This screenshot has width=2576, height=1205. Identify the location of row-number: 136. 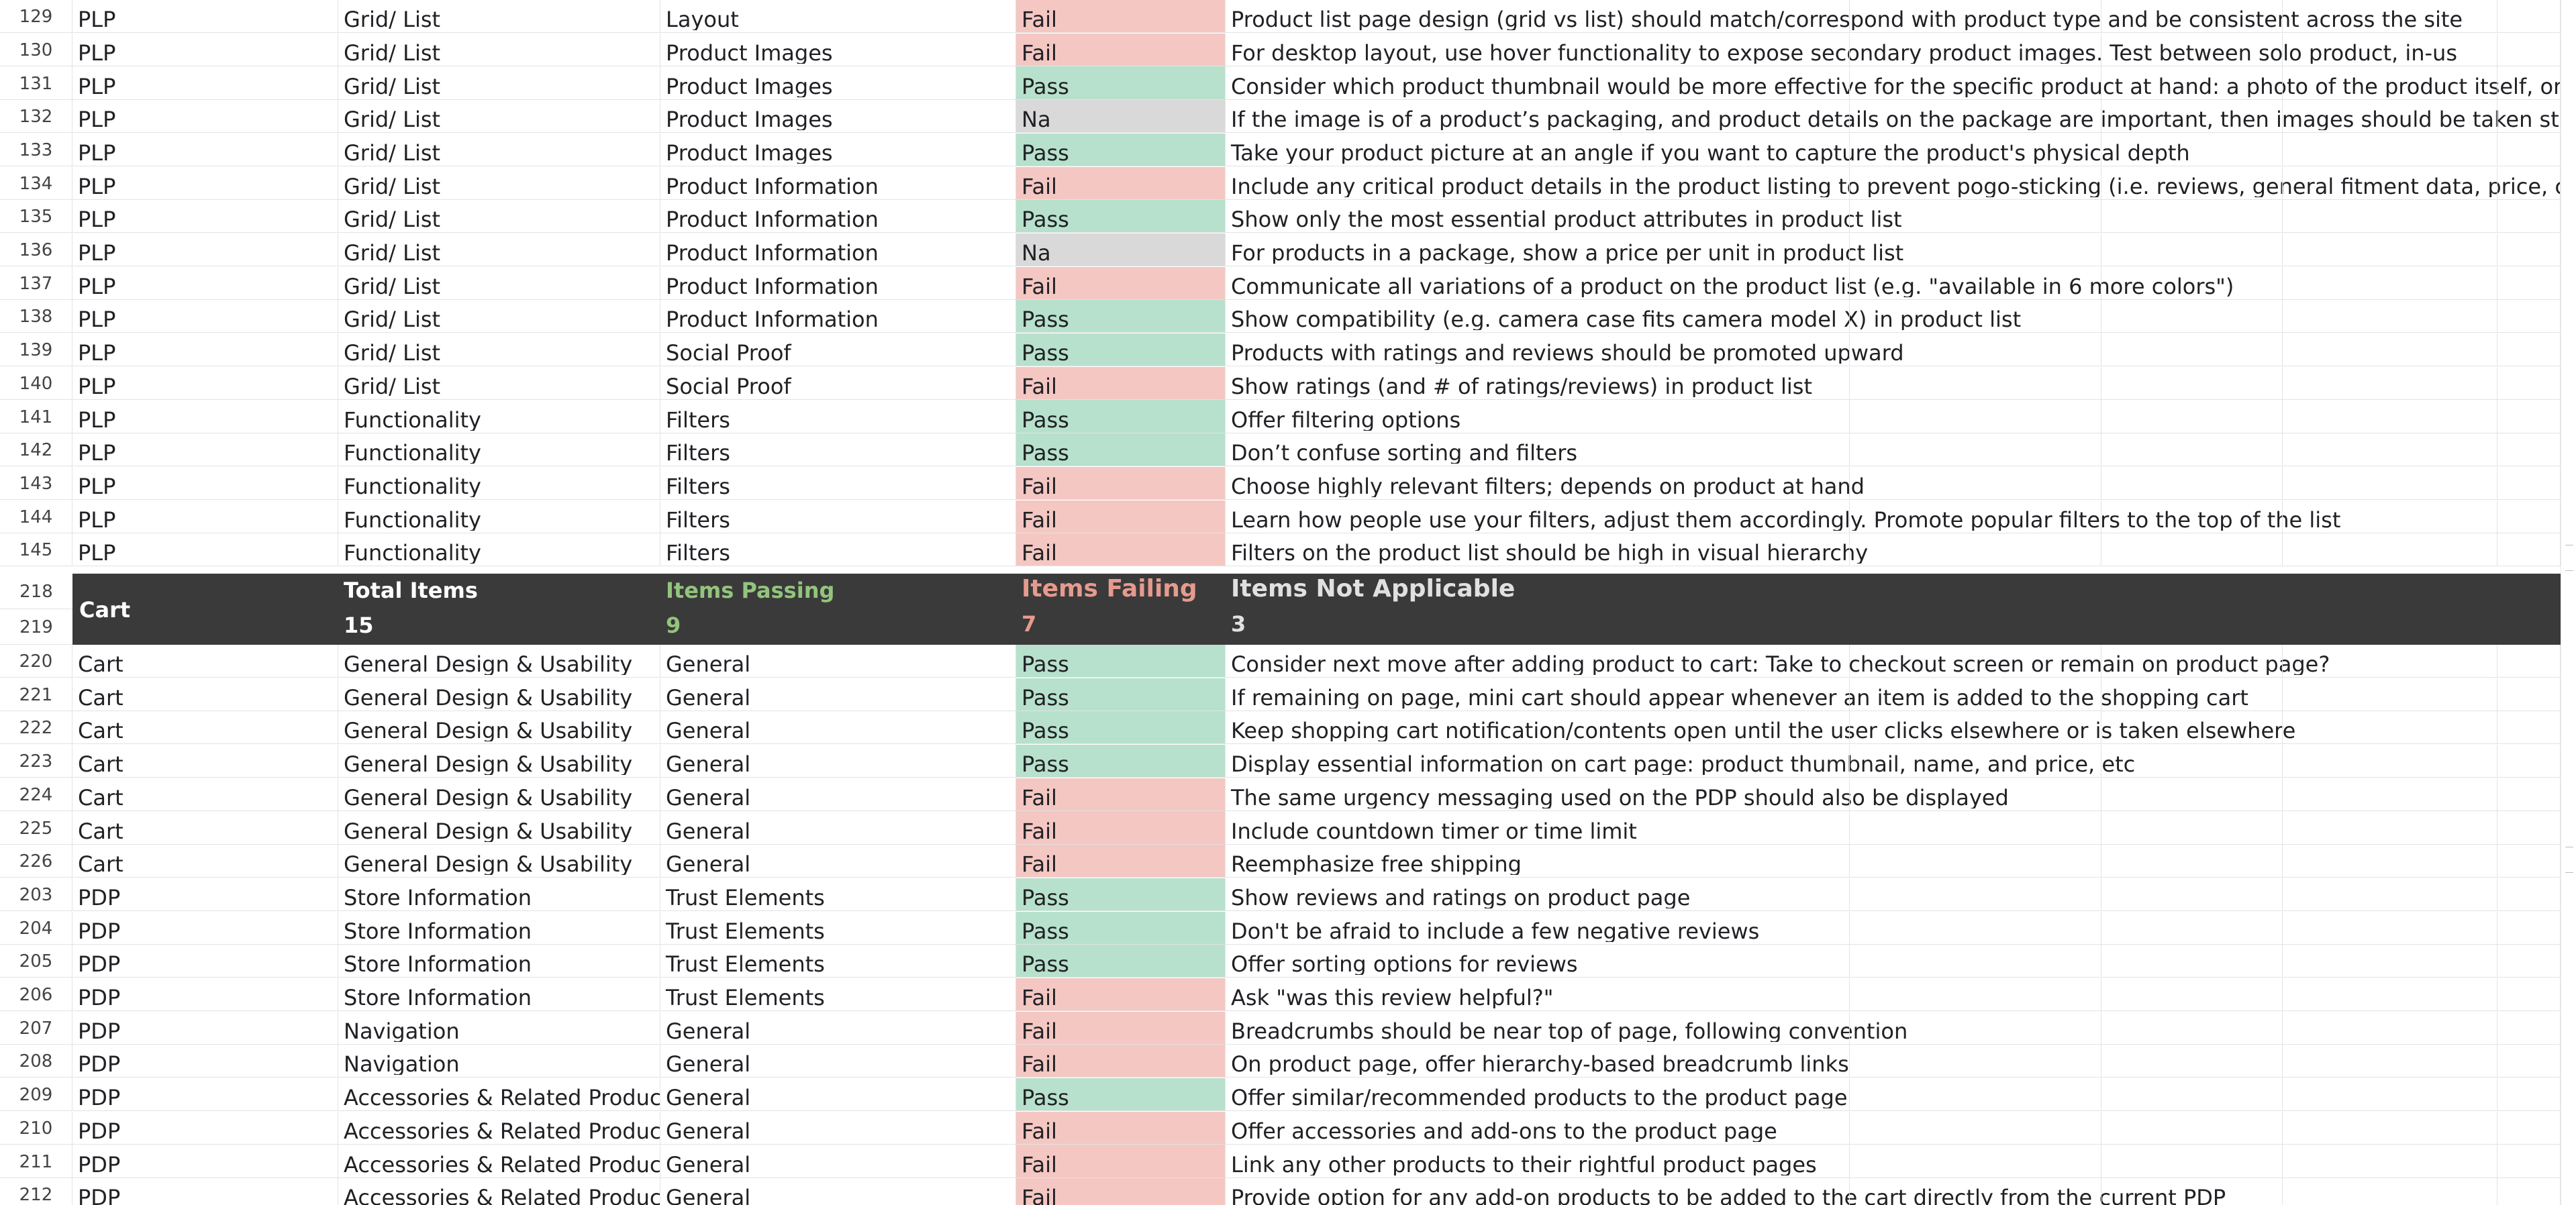
(36, 249).